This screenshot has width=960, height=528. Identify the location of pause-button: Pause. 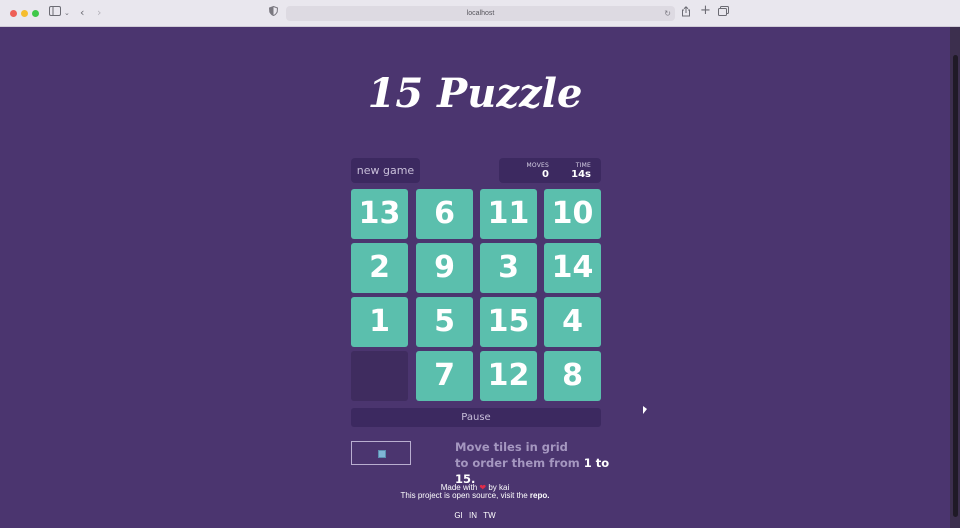
(476, 417).